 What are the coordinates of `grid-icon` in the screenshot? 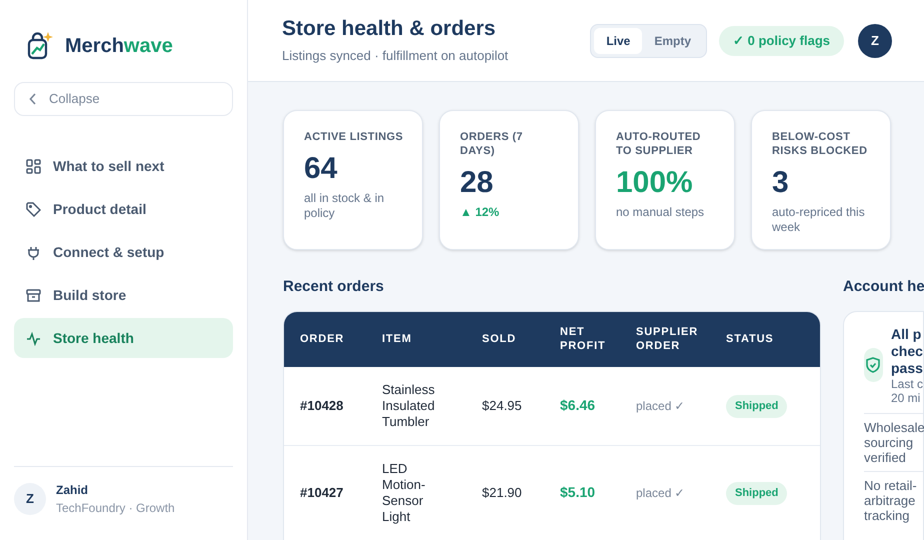 It's located at (33, 166).